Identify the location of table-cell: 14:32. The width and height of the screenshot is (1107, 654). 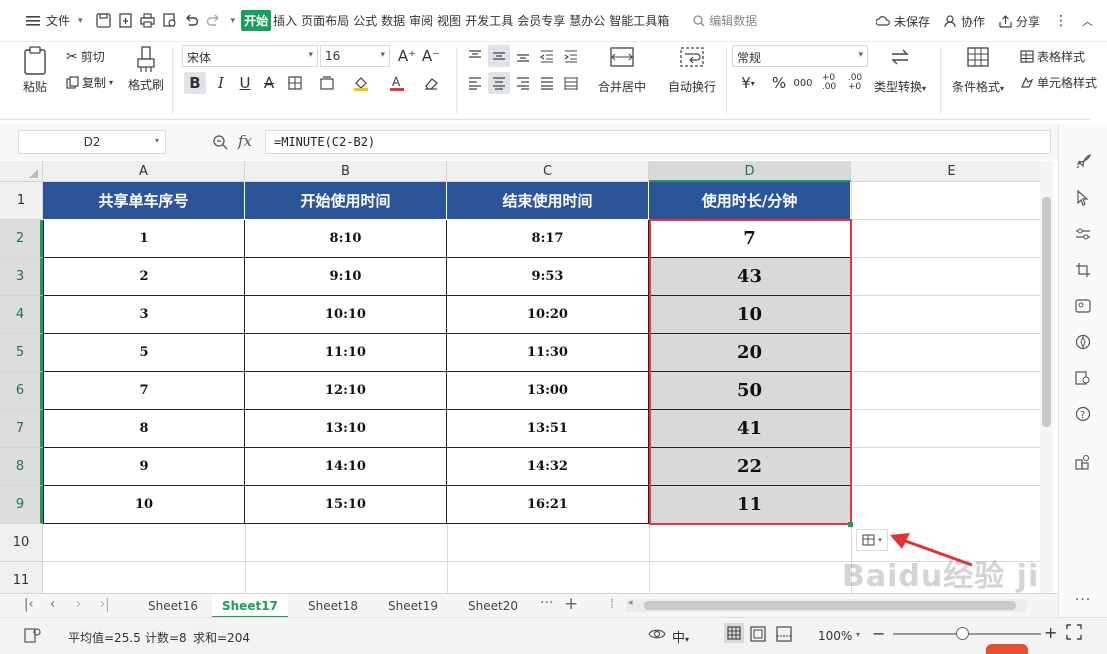
(548, 467).